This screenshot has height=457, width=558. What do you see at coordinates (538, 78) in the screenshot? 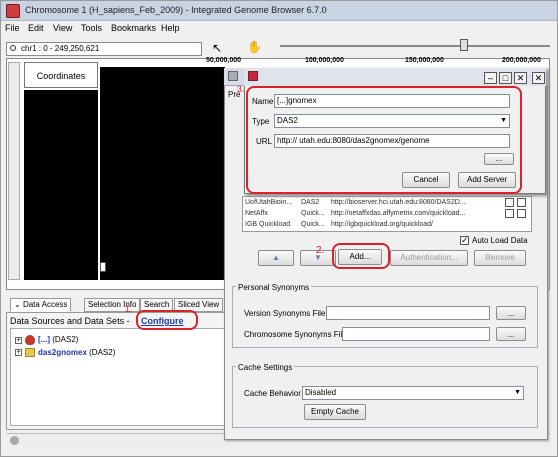
I see `prefs-close-icon: ✕` at bounding box center [538, 78].